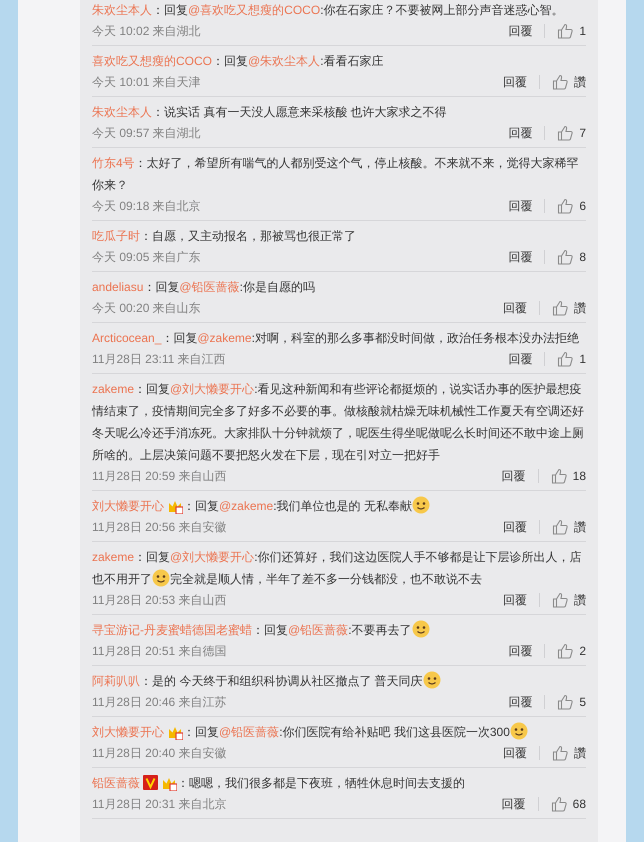  Describe the element at coordinates (568, 804) in the screenshot. I see `like-button: 68` at that location.